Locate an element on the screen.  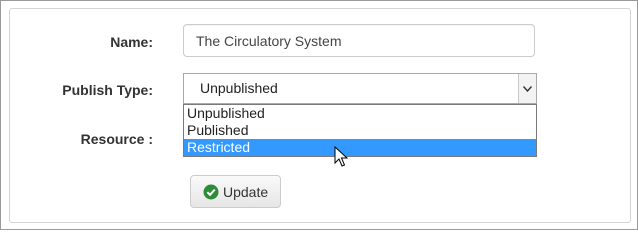
publish-type-select: Unpublished is located at coordinates (360, 88).